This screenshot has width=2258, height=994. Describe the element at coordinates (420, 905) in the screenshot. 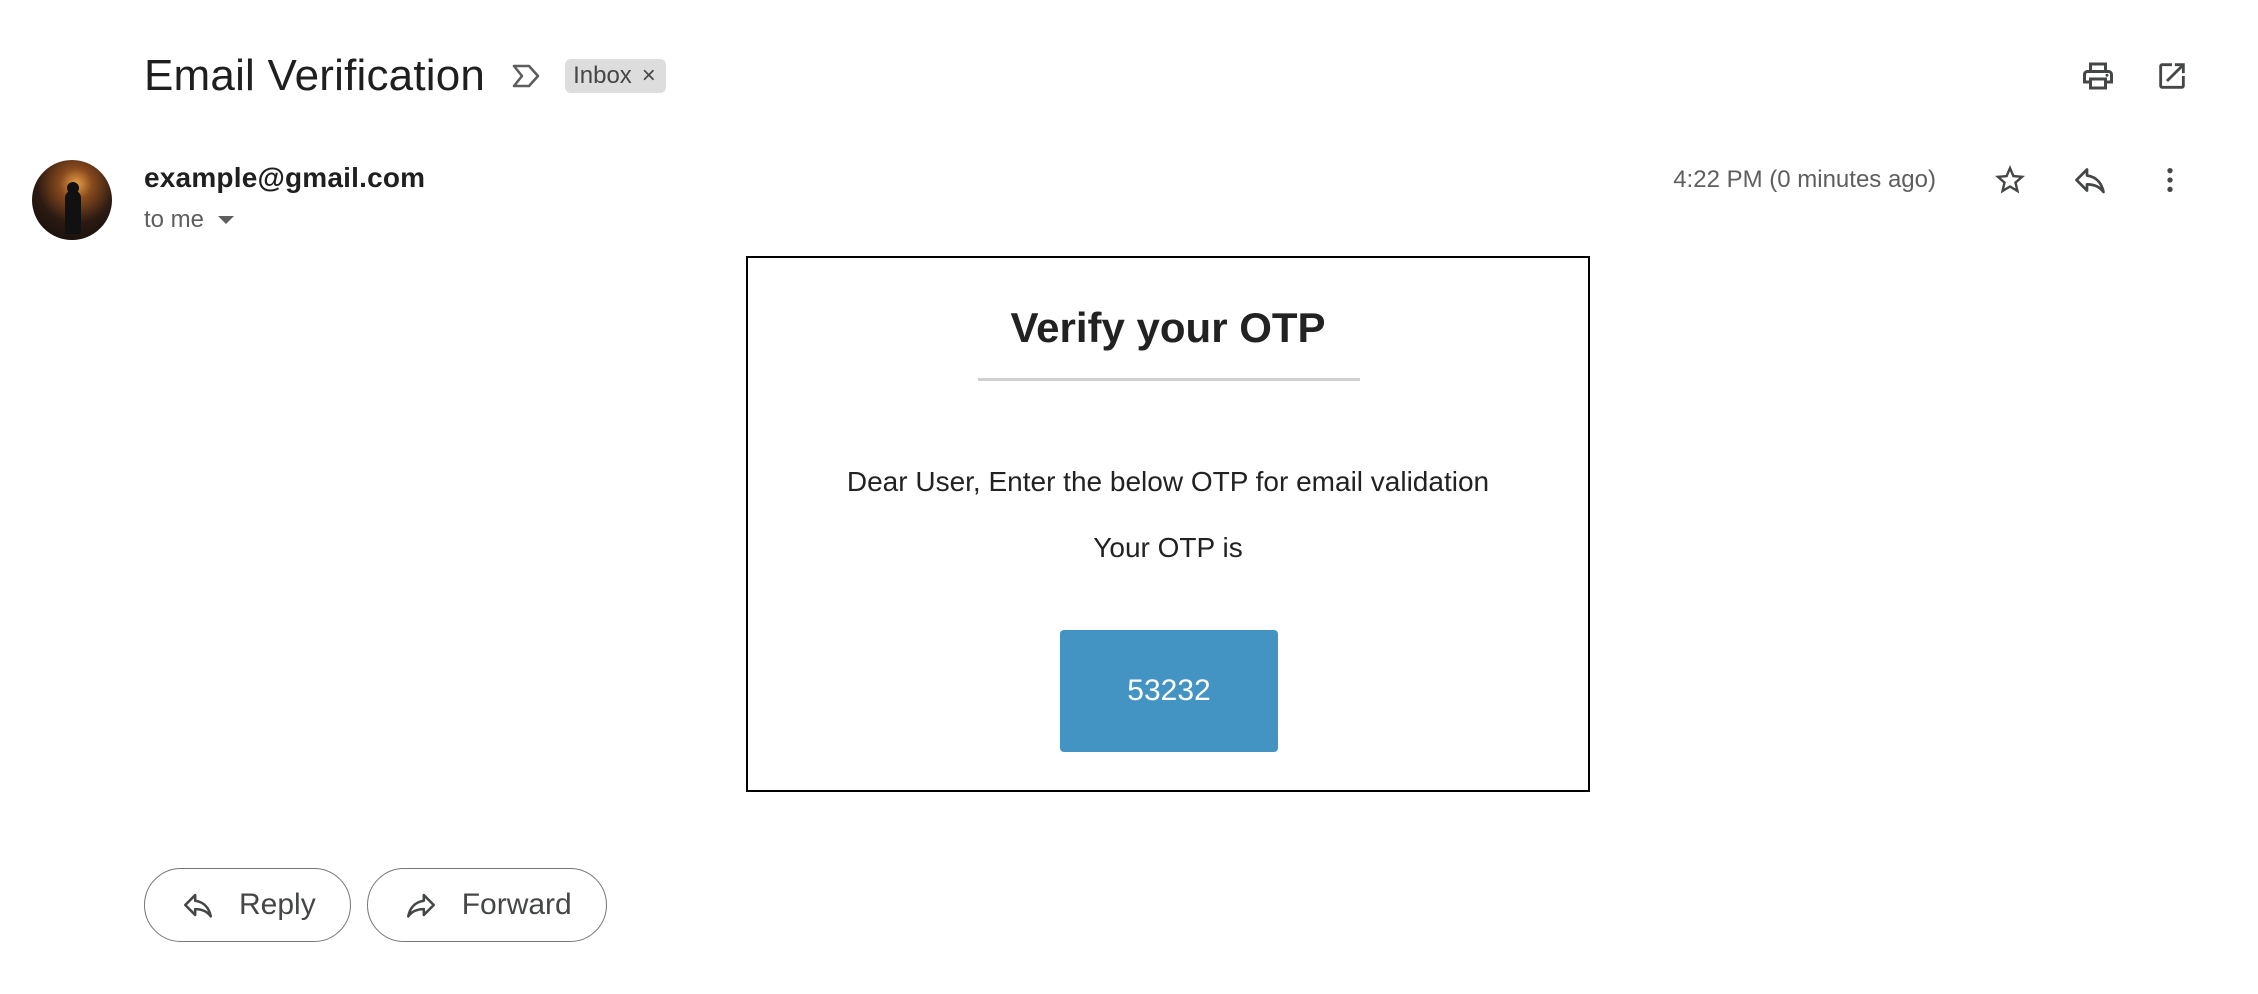

I see `forward-icon` at that location.